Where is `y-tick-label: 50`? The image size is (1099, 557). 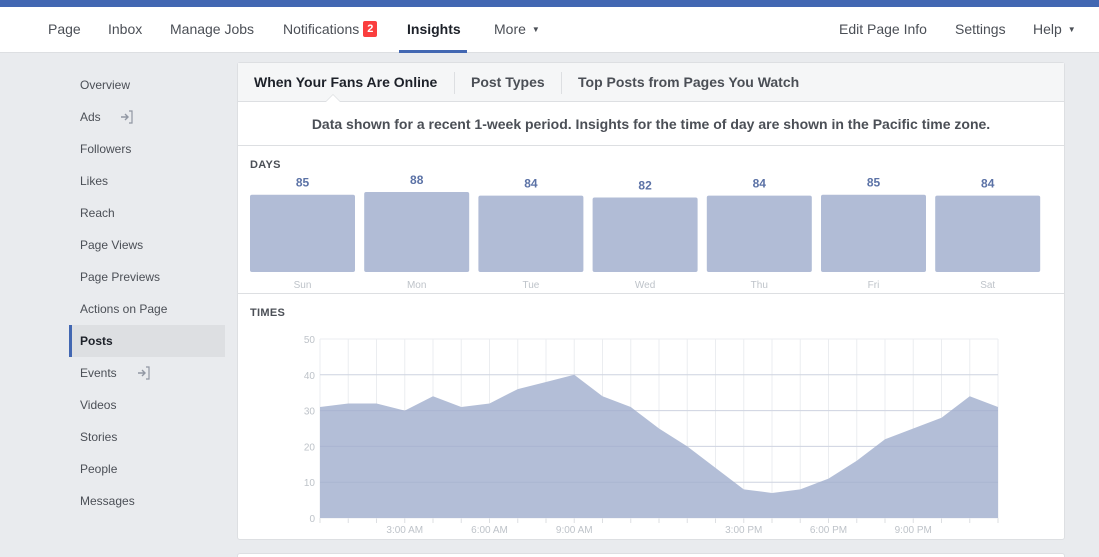 y-tick-label: 50 is located at coordinates (310, 340).